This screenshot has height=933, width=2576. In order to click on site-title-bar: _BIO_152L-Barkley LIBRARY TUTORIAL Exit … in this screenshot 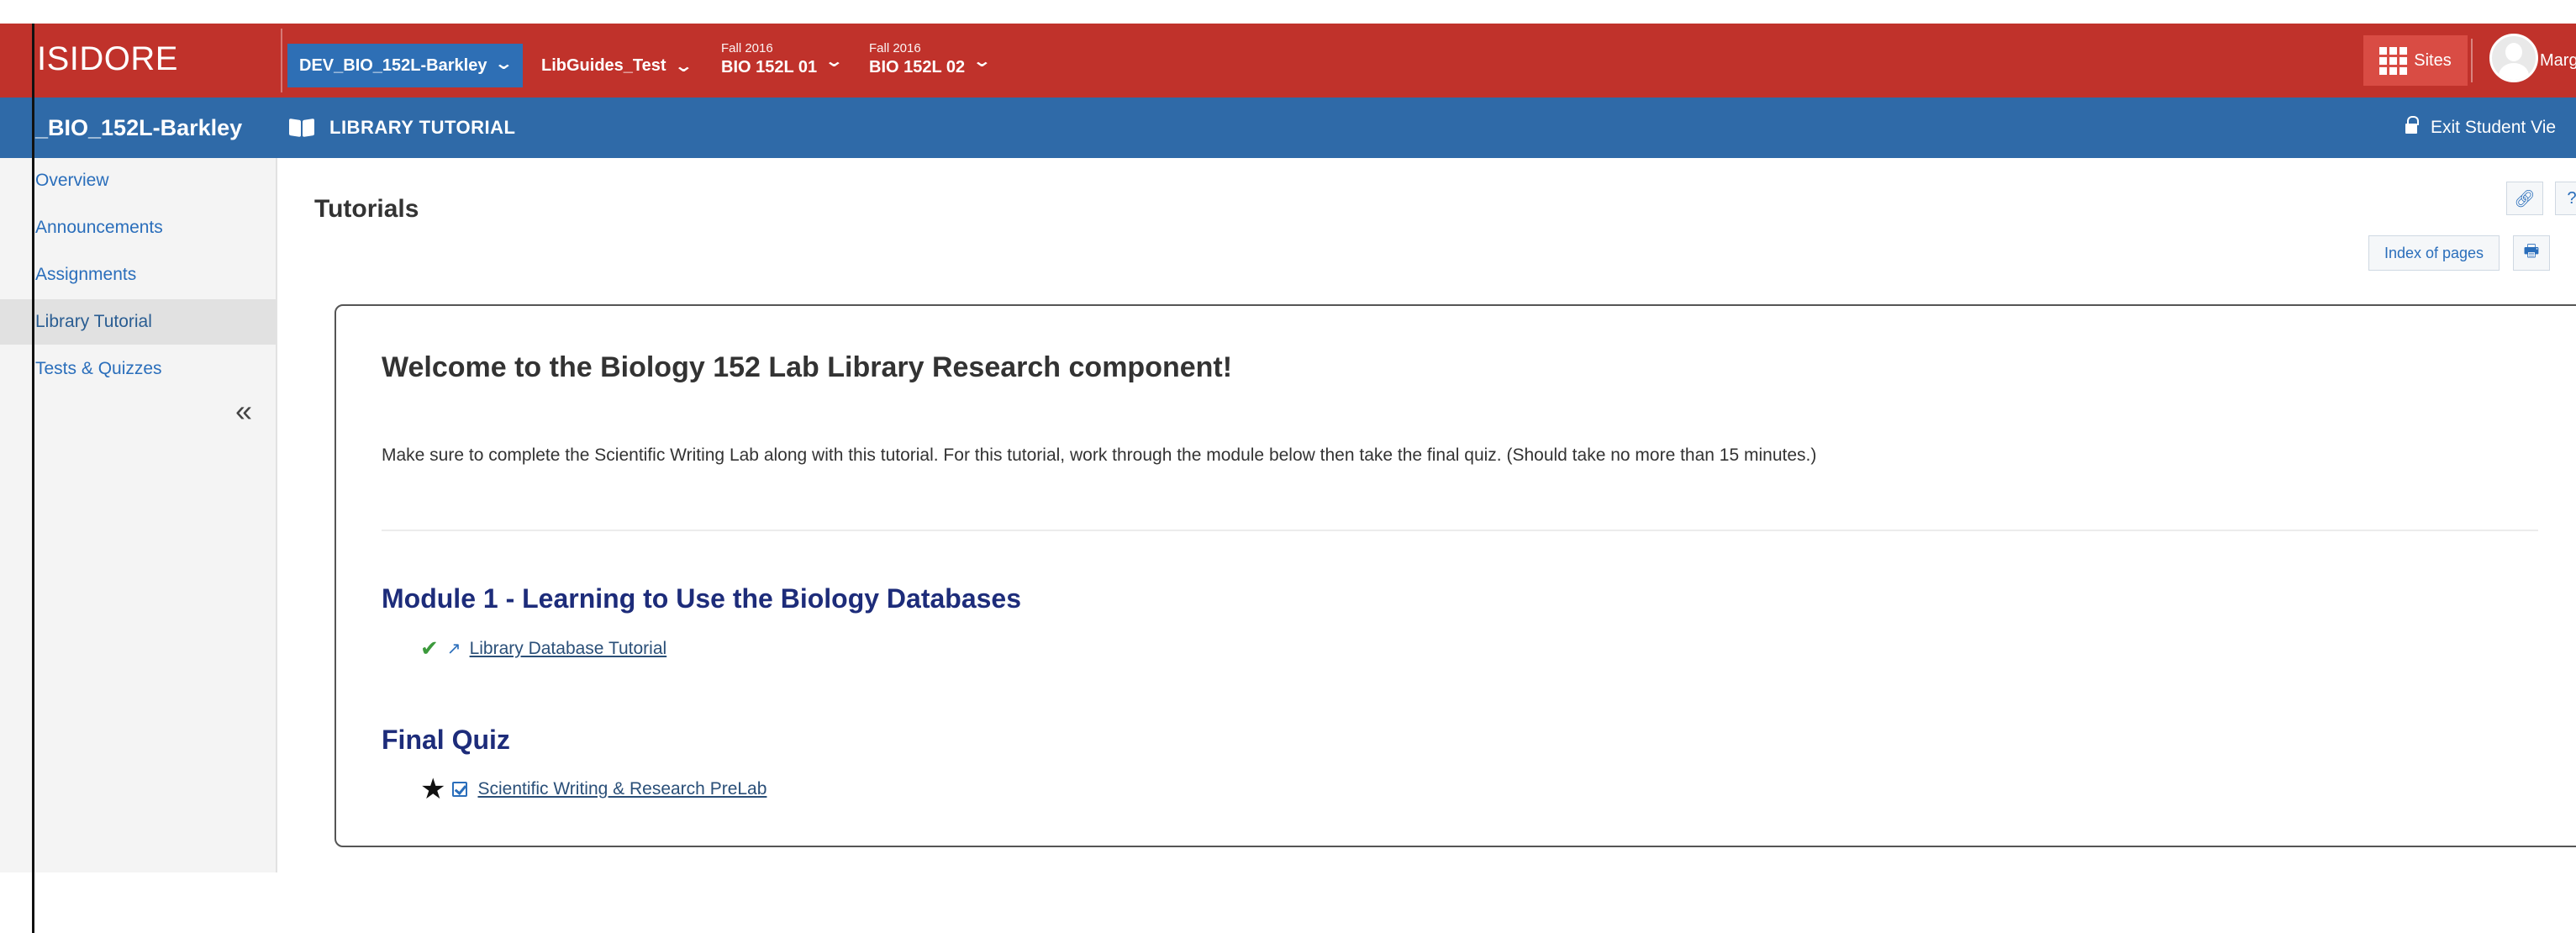, I will do `click(1288, 128)`.